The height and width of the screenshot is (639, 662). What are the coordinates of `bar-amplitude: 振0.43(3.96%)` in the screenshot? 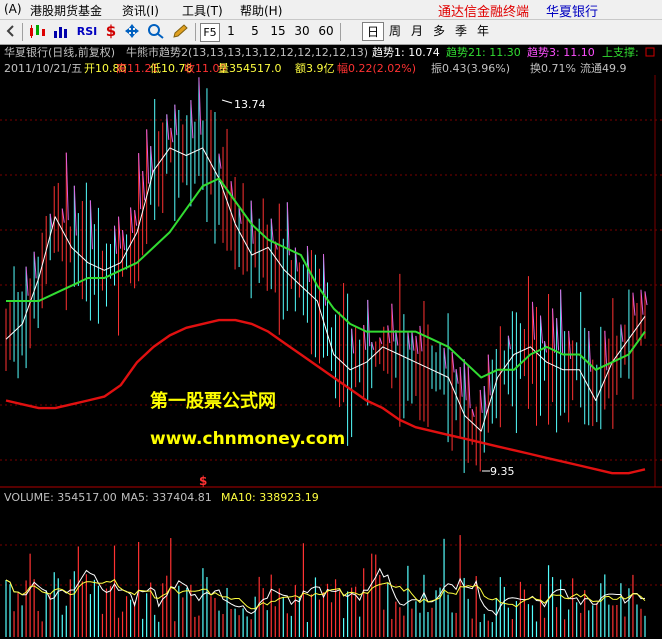 It's located at (470, 68).